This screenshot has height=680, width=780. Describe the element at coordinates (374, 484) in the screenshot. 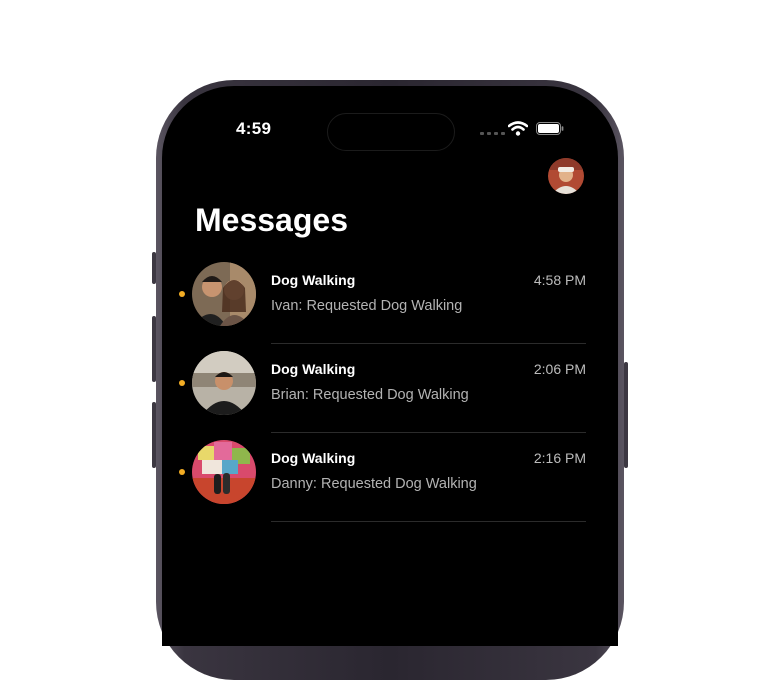

I see `conversation-preview: Danny: Requested Dog Walking` at that location.